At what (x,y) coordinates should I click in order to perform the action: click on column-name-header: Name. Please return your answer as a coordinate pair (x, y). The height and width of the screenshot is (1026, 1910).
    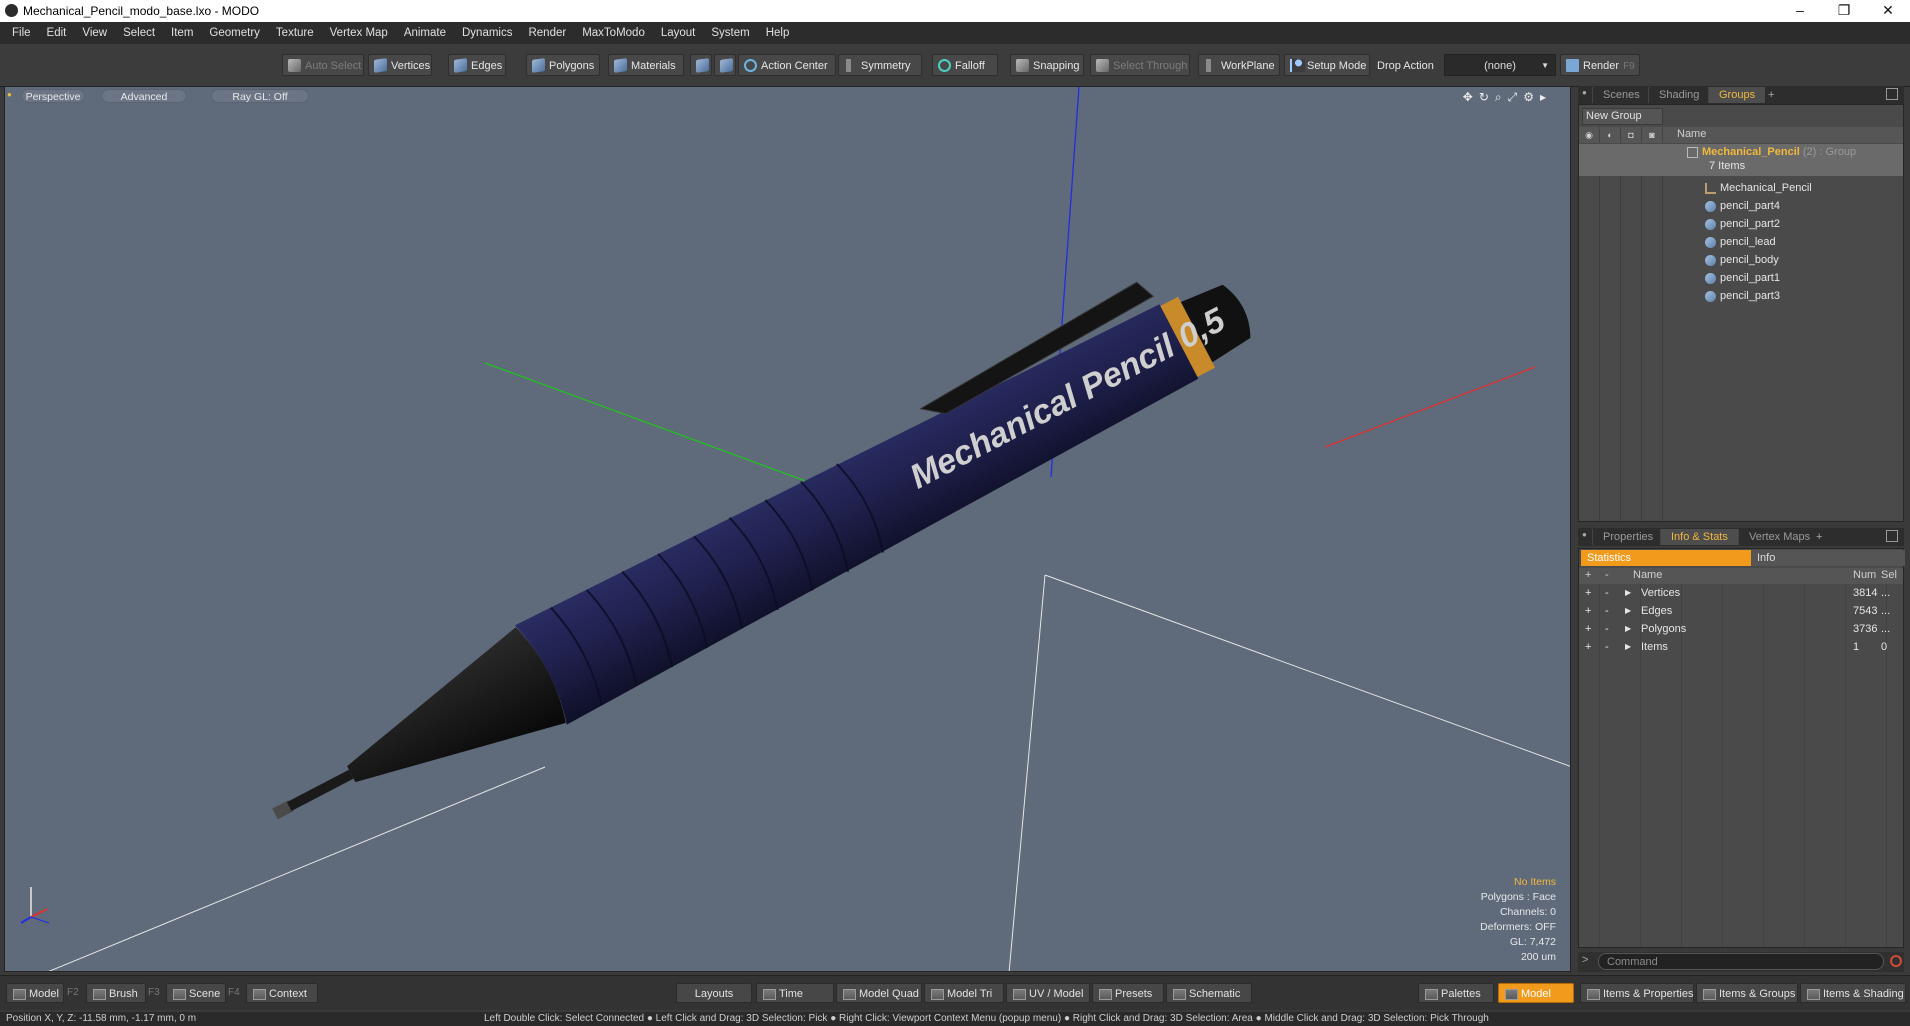
    Looking at the image, I should click on (1691, 134).